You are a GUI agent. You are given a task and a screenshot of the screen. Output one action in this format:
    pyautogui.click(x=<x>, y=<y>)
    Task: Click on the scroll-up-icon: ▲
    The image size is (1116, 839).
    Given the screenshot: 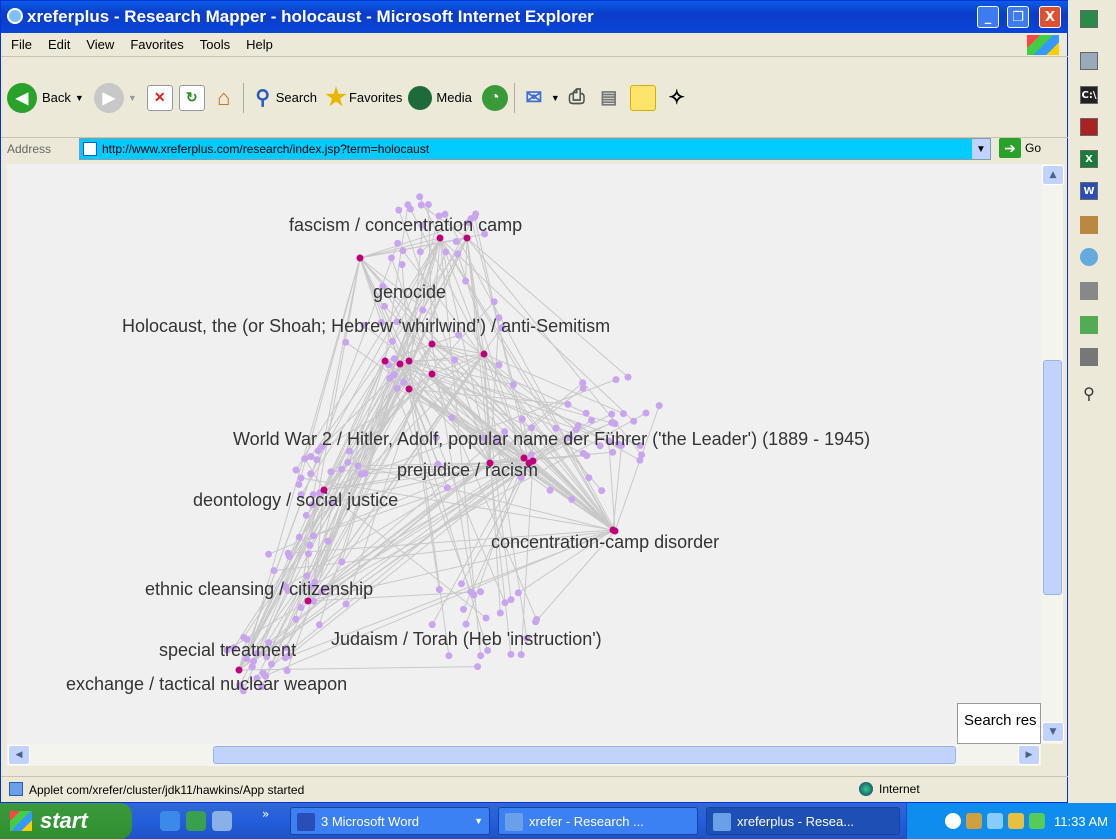 What is the action you would take?
    pyautogui.click(x=1053, y=175)
    